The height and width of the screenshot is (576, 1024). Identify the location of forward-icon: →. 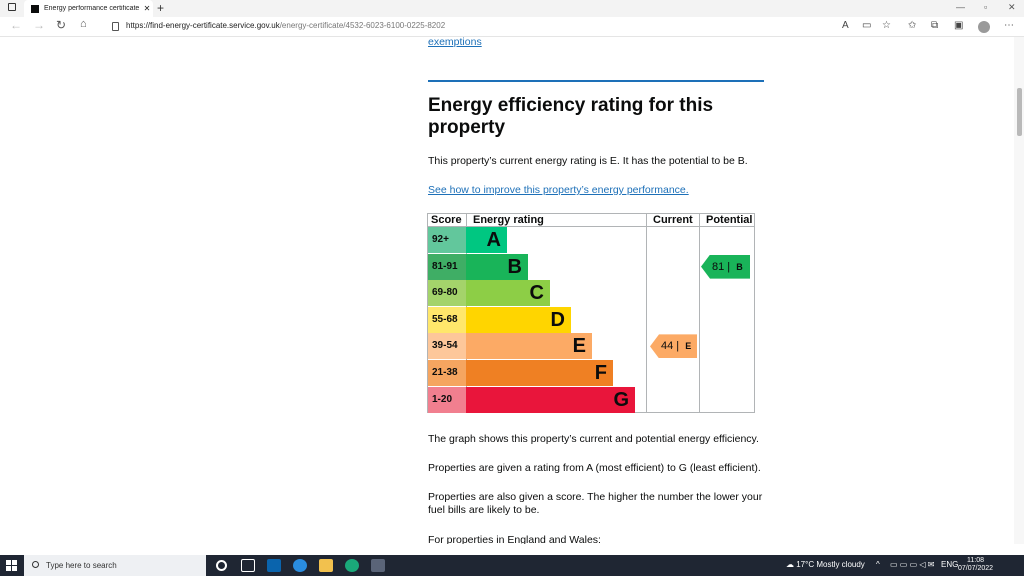
(39, 25).